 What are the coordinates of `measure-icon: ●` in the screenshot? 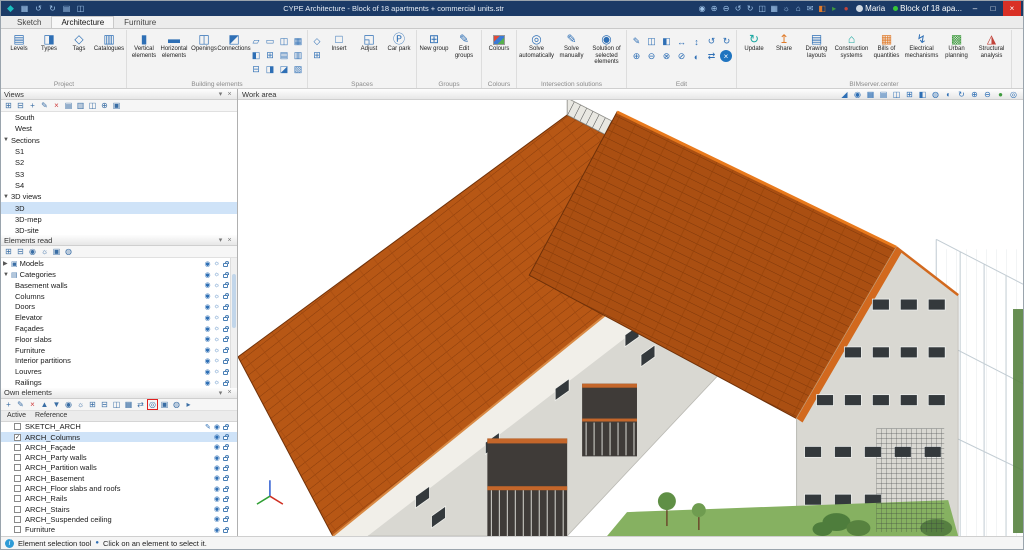 It's located at (1000, 94).